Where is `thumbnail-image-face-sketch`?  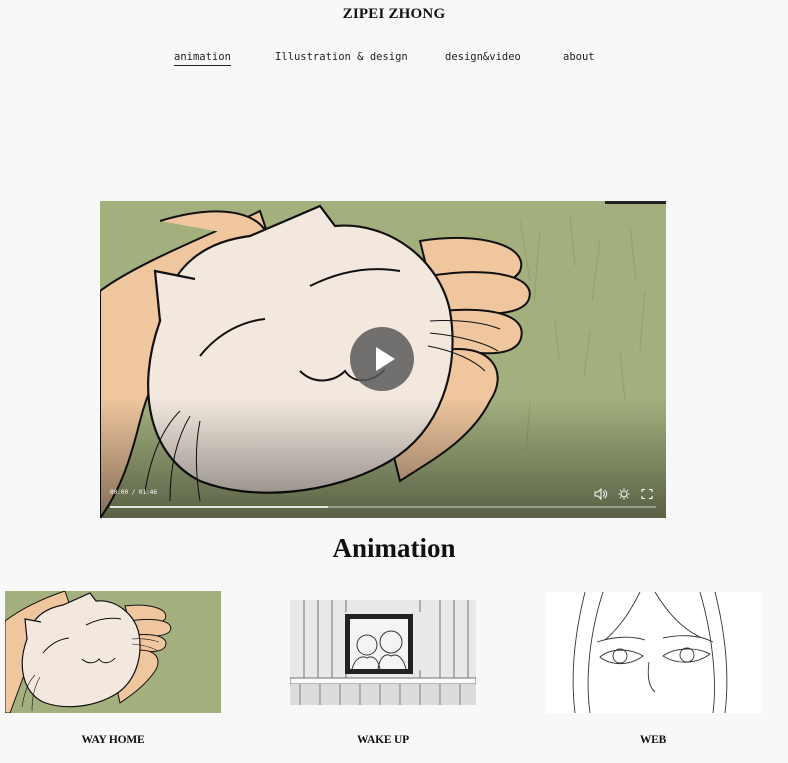 thumbnail-image-face-sketch is located at coordinates (653, 652).